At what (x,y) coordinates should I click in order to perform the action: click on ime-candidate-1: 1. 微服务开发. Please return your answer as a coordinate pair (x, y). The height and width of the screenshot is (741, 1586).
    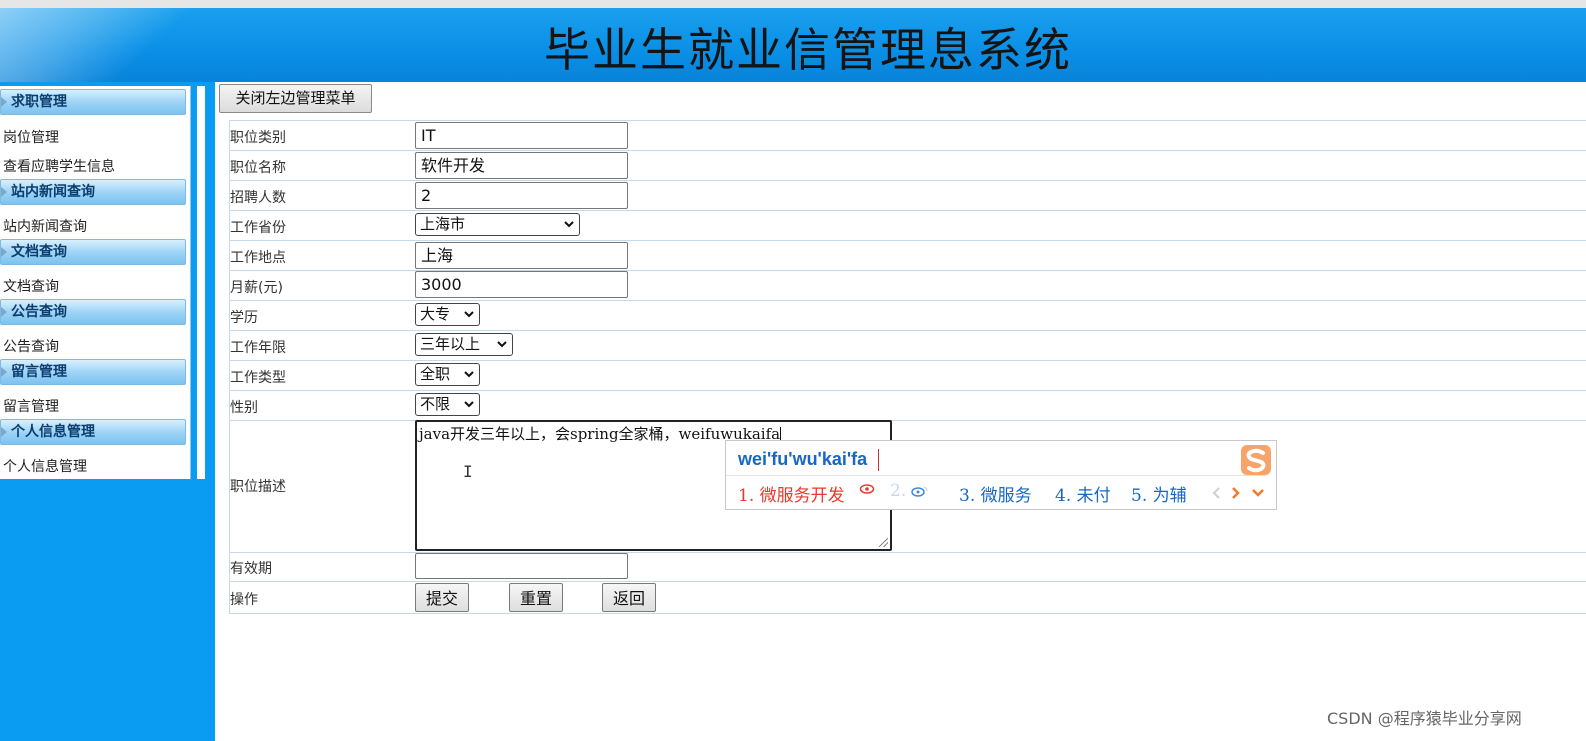
    Looking at the image, I should click on (791, 493).